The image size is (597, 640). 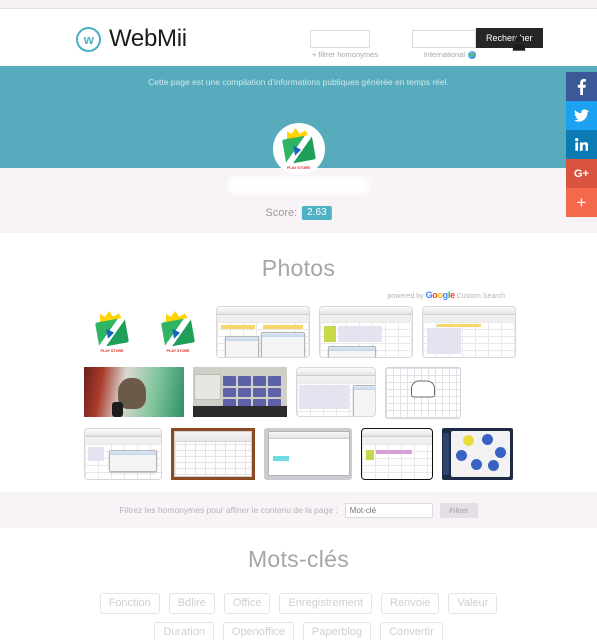 I want to click on profile-avatar: PLAY STORE, so click(x=298, y=149).